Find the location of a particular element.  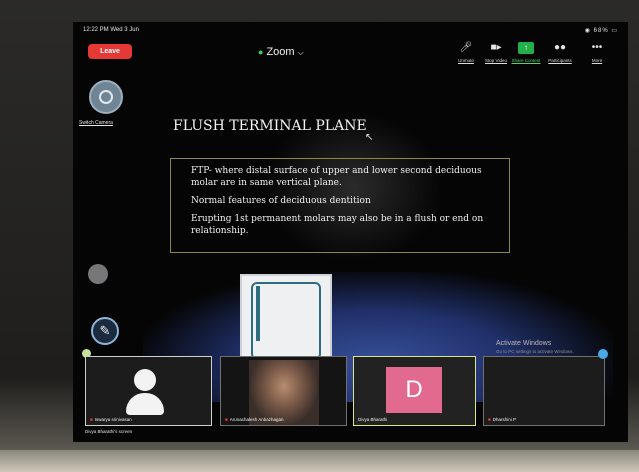

participants-button: ●● Participants is located at coordinates (560, 52).